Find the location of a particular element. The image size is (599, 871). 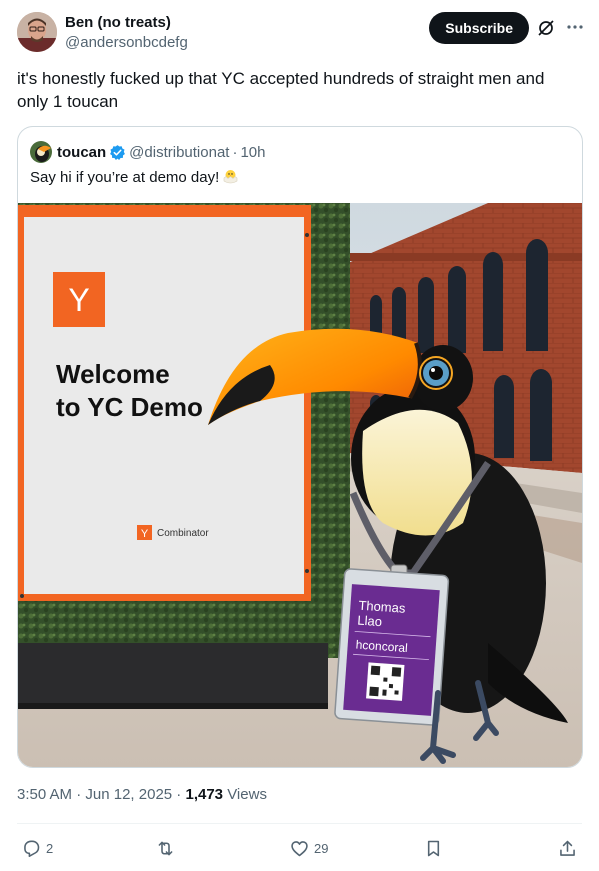

post-time: 3:50 AM is located at coordinates (44, 794).